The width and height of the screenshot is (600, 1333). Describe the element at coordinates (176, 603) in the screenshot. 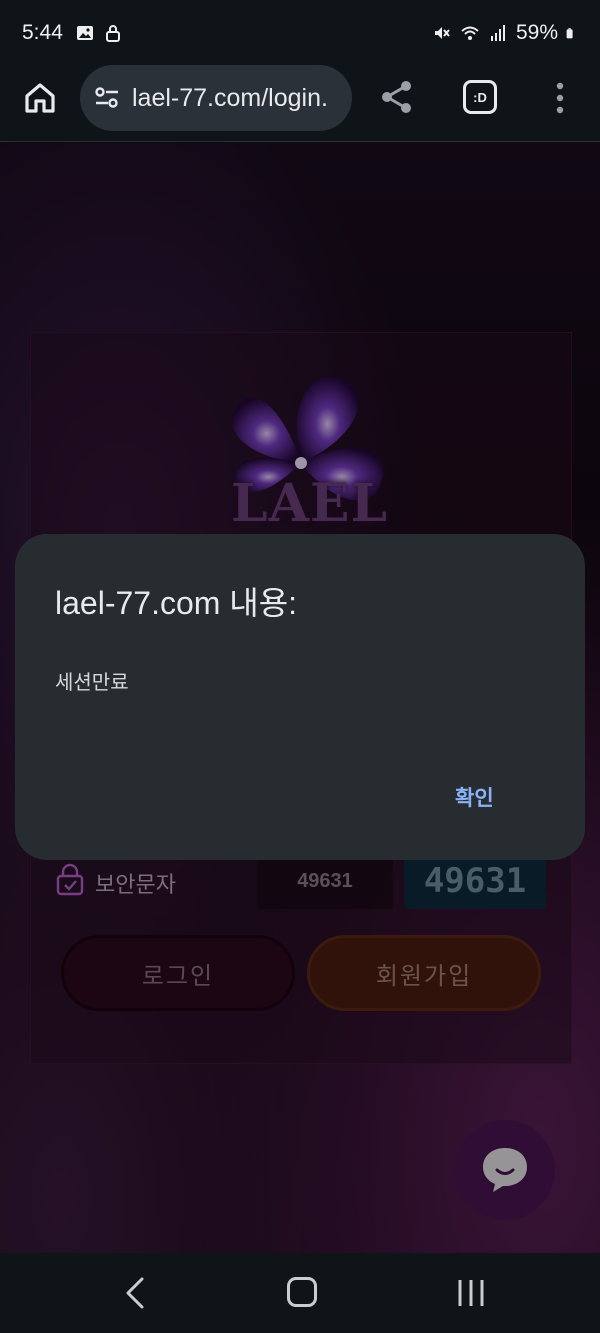

I see `dialog-title: lael-77.com 내용:` at that location.